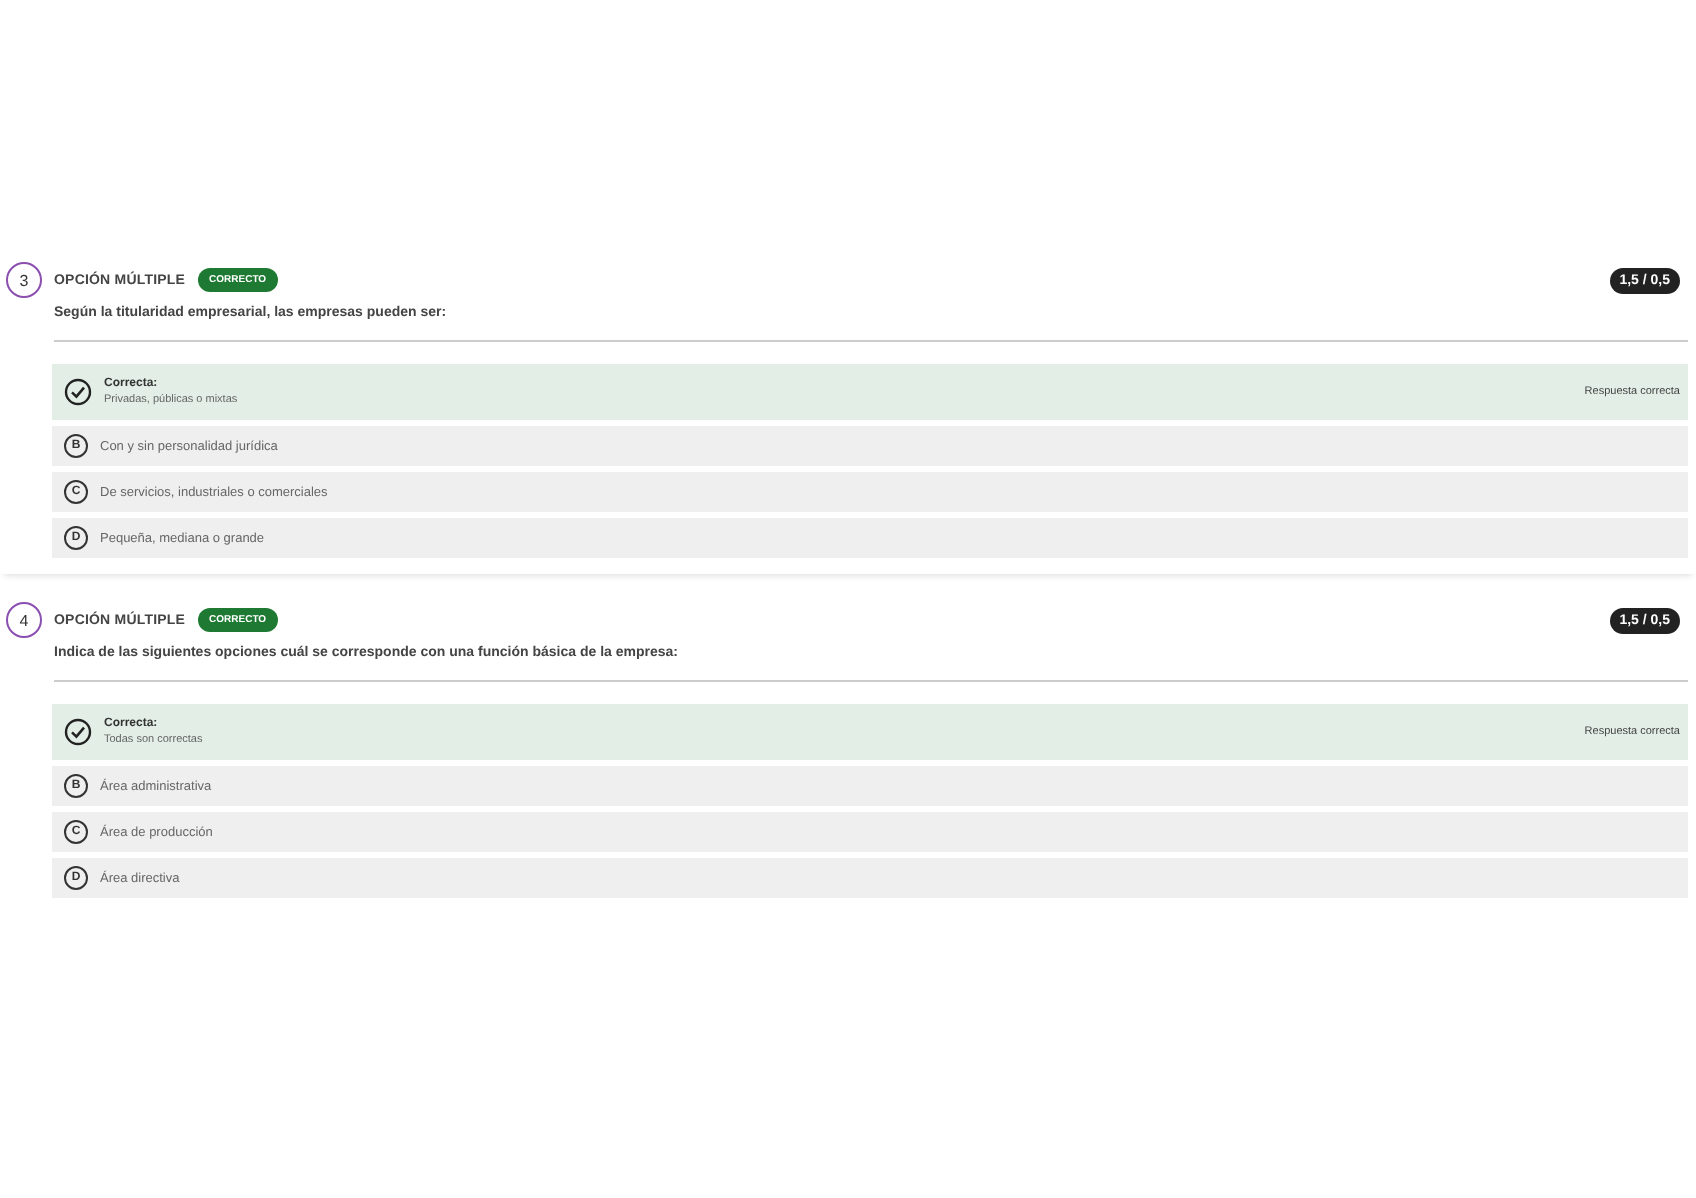 The width and height of the screenshot is (1696, 1198). What do you see at coordinates (24, 280) in the screenshot?
I see `question-number: 3` at bounding box center [24, 280].